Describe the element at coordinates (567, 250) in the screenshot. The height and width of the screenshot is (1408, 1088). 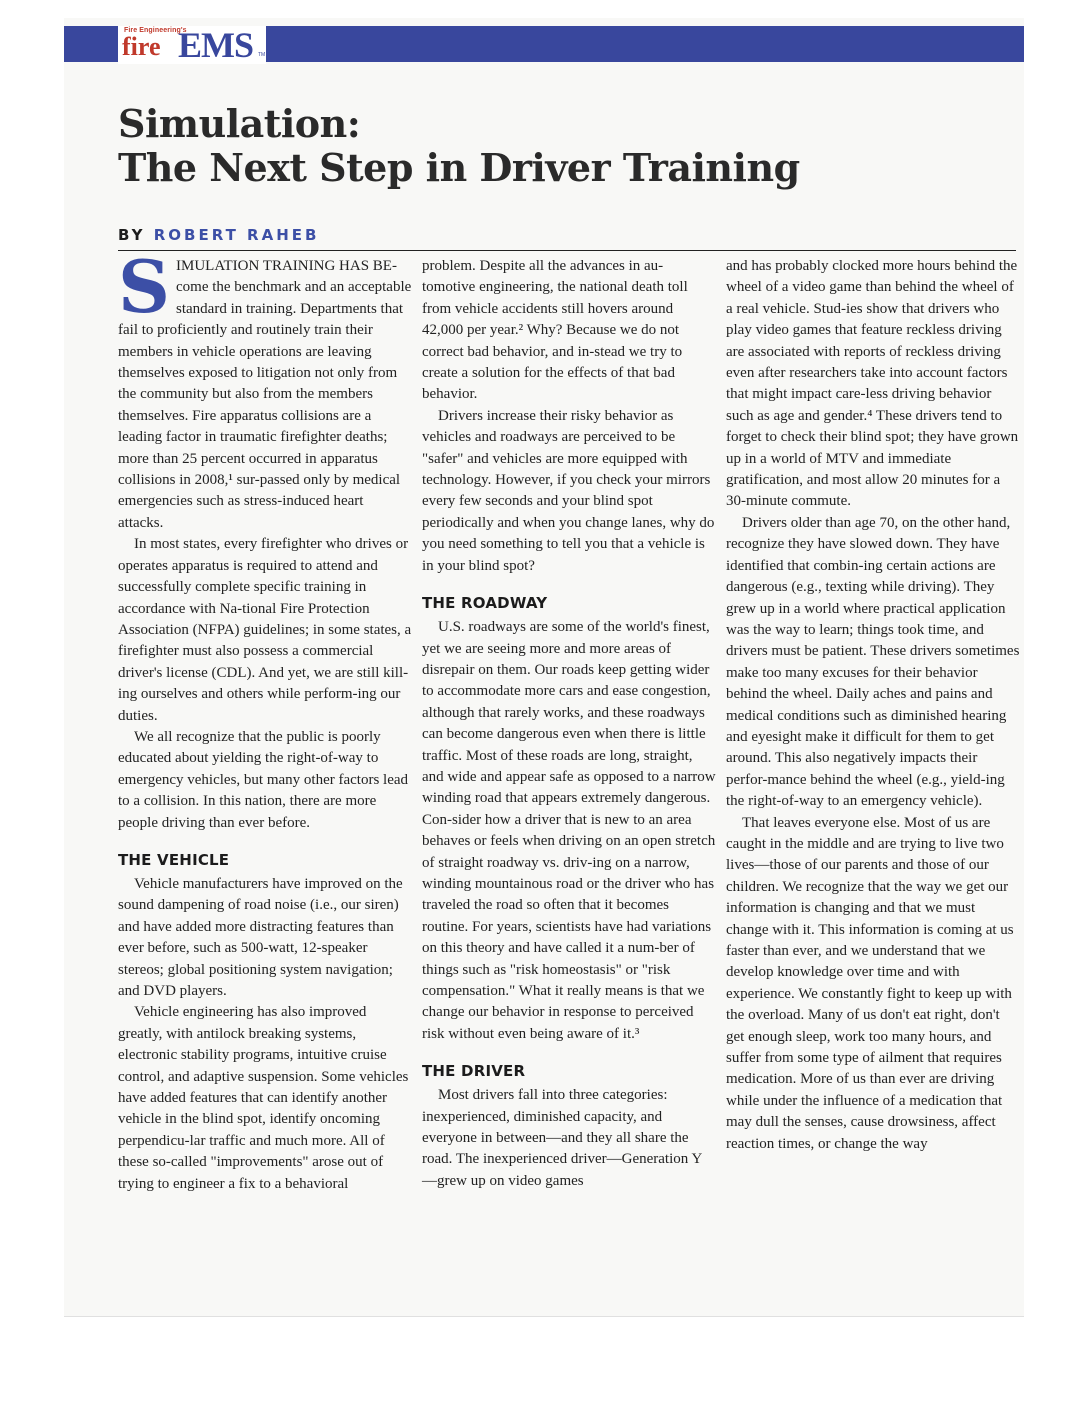
I see `byline-rule` at that location.